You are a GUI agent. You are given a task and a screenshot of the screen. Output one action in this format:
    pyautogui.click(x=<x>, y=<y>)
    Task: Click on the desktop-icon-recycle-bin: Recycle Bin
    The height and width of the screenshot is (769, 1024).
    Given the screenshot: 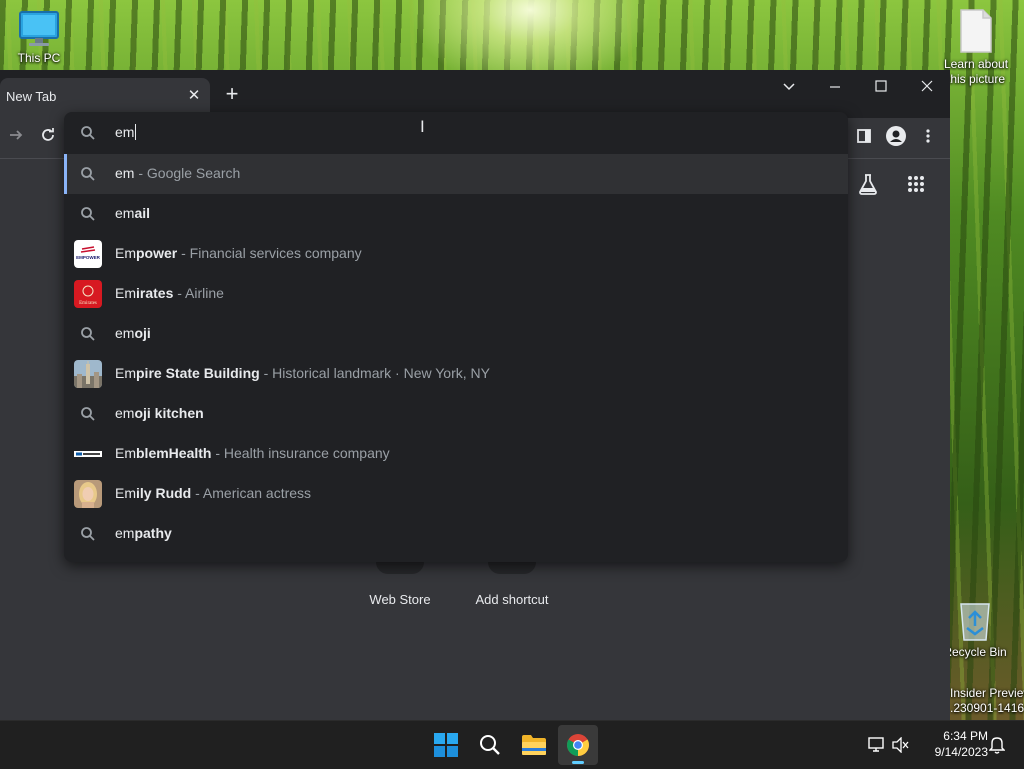 What is the action you would take?
    pyautogui.click(x=975, y=629)
    